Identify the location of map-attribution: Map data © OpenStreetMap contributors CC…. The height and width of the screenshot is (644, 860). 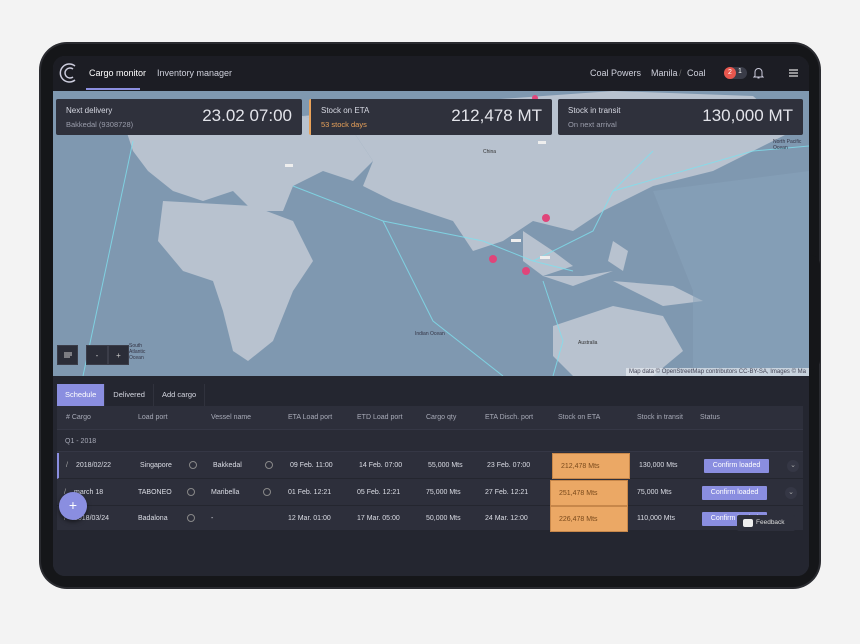
(717, 372).